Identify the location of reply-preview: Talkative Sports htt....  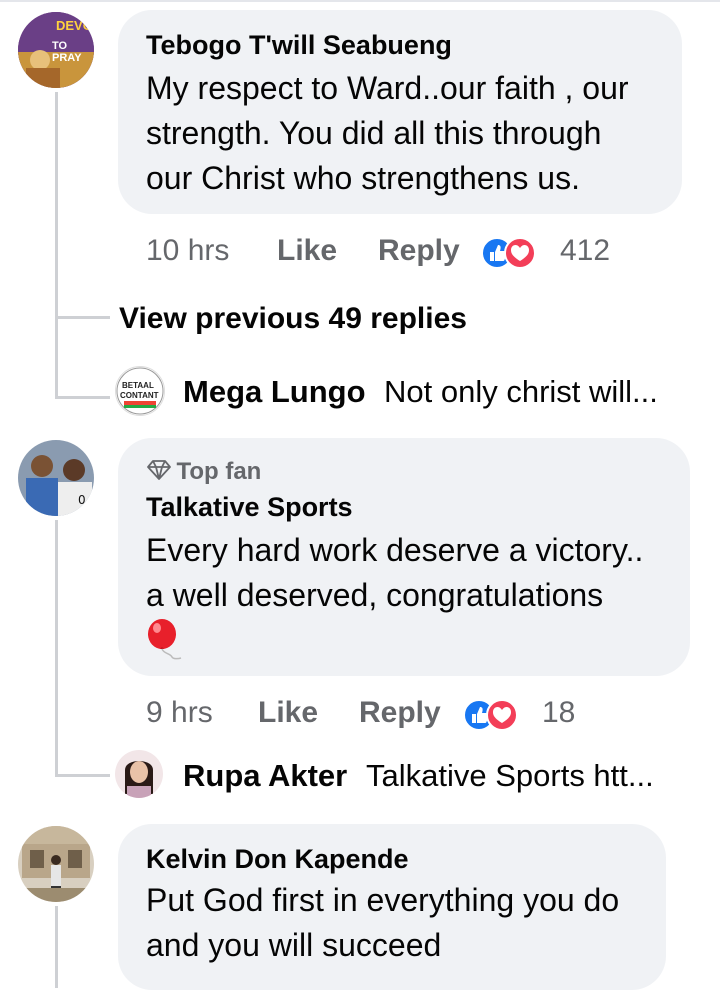
(510, 776).